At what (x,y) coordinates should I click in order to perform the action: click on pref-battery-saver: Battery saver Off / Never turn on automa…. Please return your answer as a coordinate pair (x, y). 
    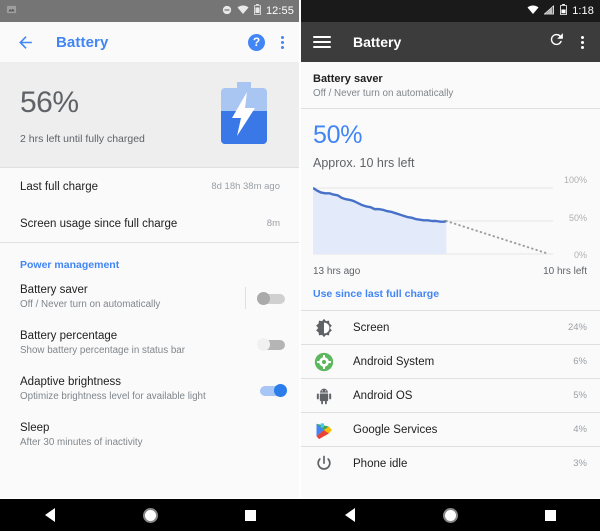
    Looking at the image, I should click on (150, 298).